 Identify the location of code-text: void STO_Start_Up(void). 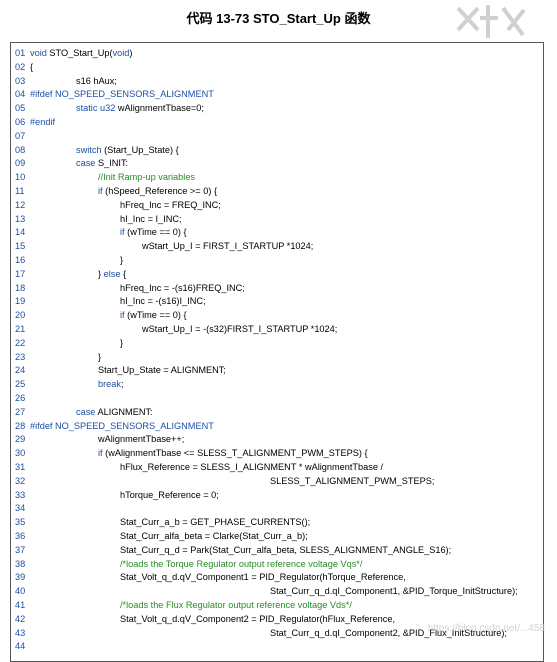
(81, 53).